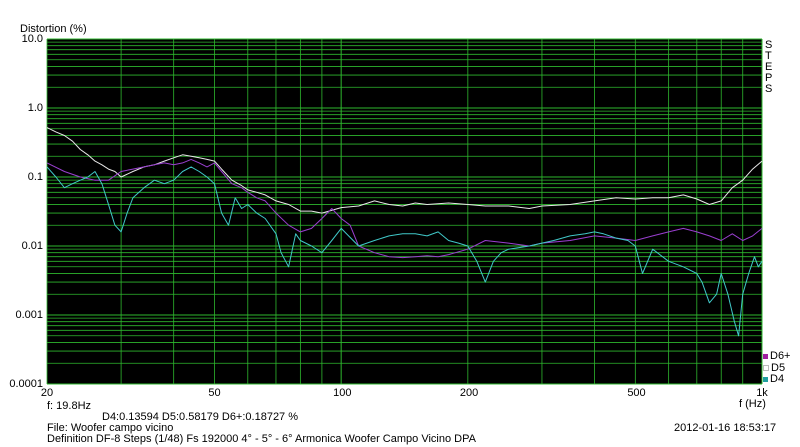 The height and width of the screenshot is (447, 800). What do you see at coordinates (765, 356) in the screenshot?
I see `legend-swatch-d6plus` at bounding box center [765, 356].